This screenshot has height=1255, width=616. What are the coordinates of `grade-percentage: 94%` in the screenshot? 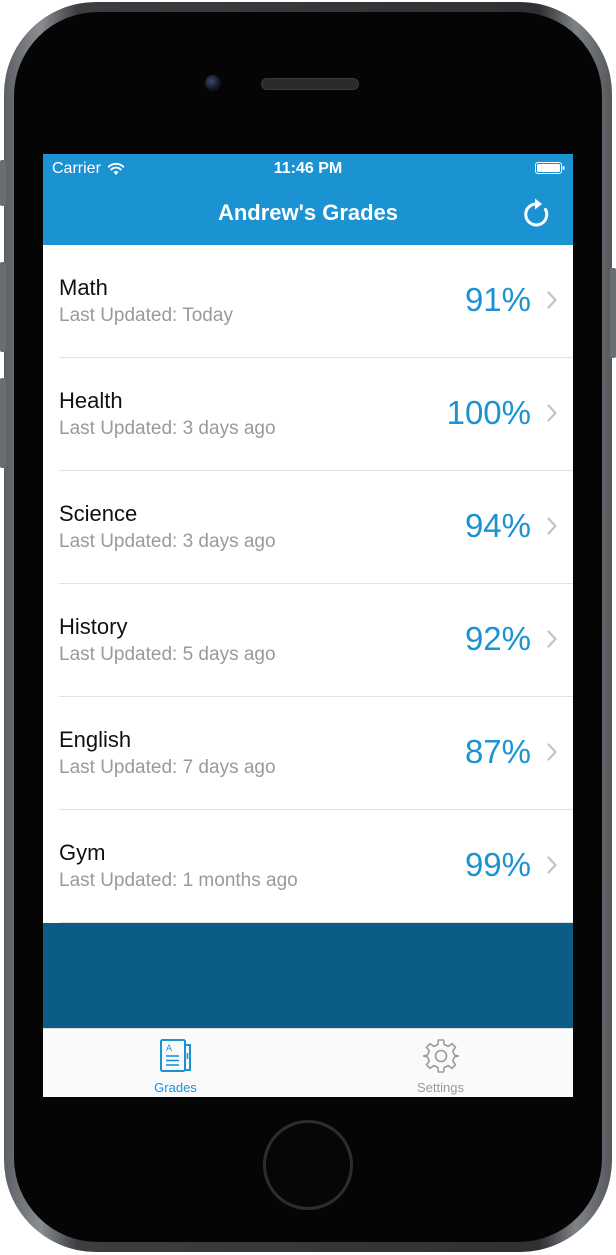 It's located at (497, 525).